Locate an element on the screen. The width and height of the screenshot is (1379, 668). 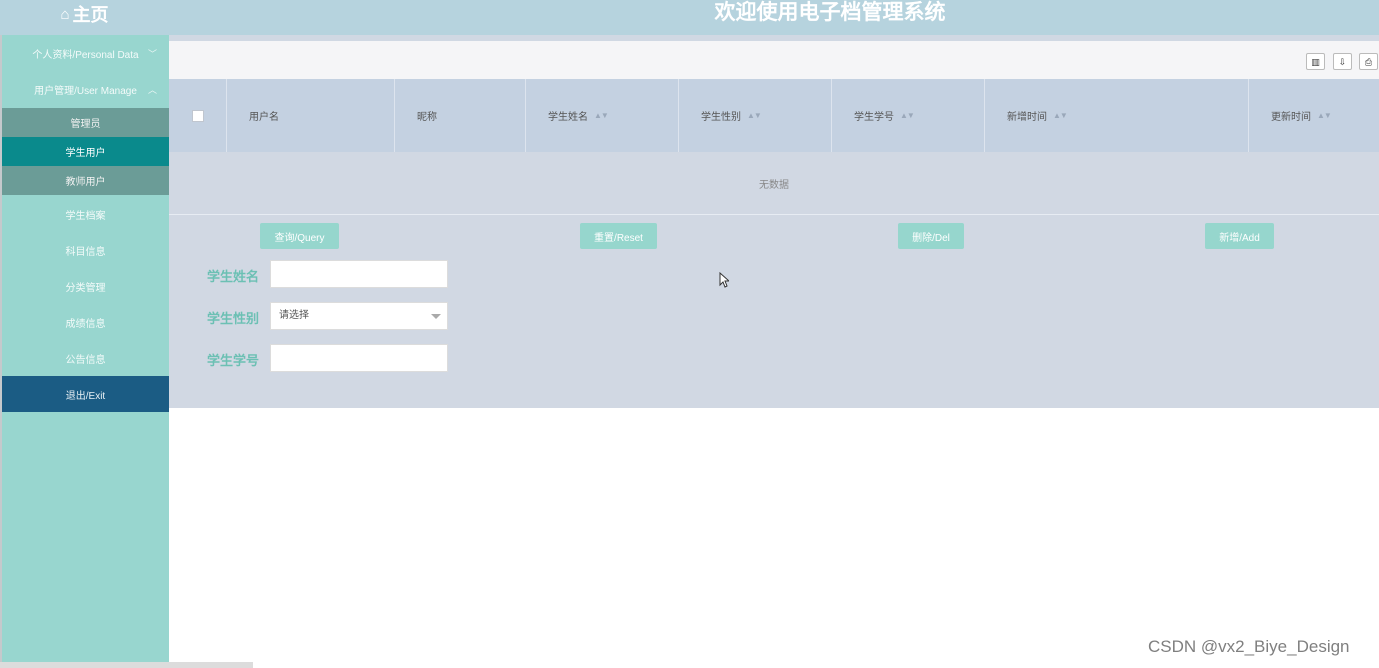
sidebar-item-label: 用户管理/User Manage is located at coordinates (85, 91).